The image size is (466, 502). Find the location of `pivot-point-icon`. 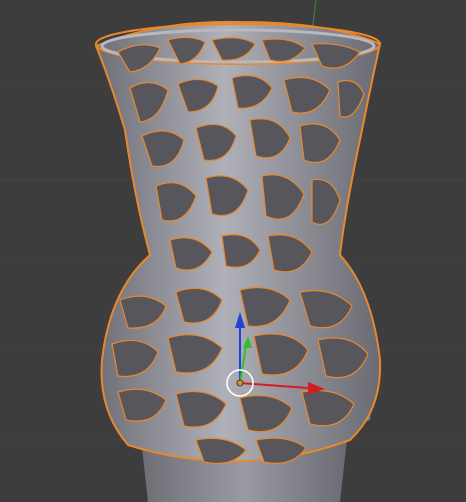

pivot-point-icon is located at coordinates (240, 383).